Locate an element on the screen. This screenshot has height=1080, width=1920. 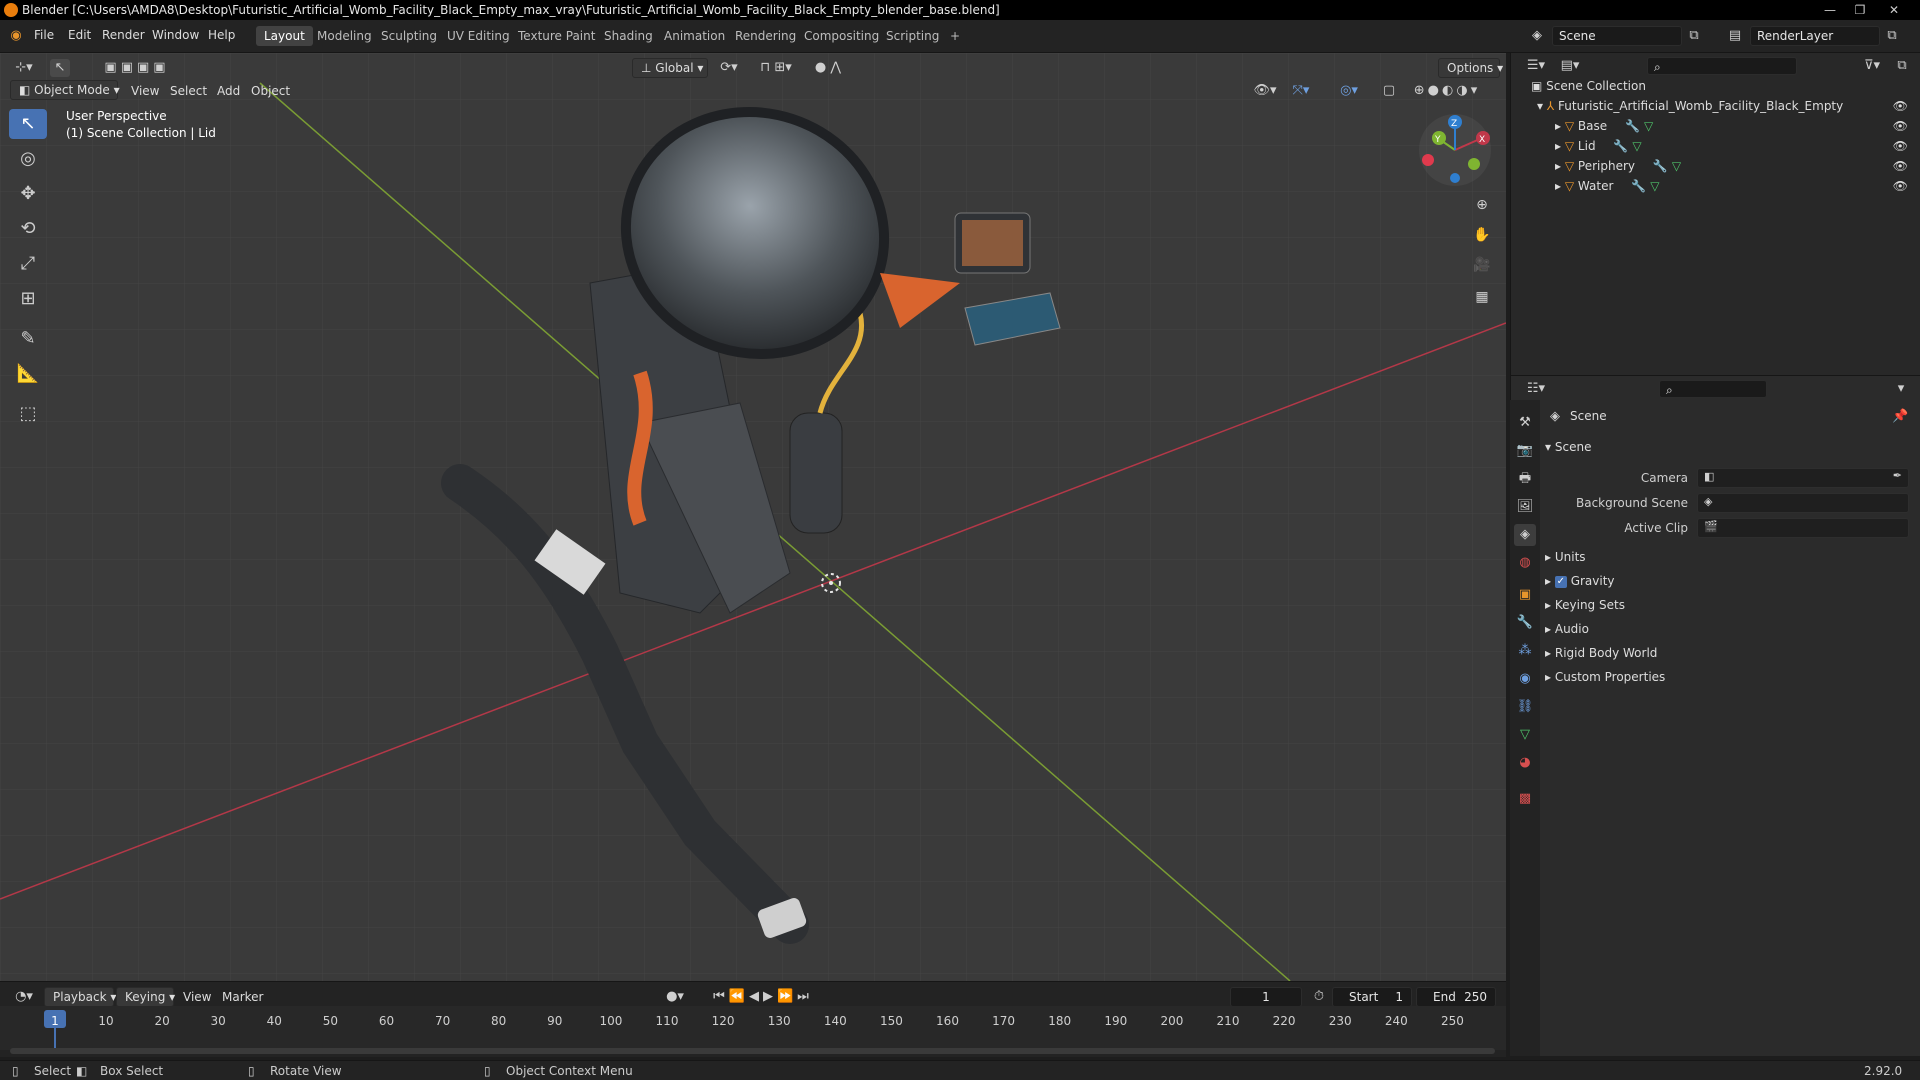
tab-texture-paint: Texture Paint is located at coordinates (556, 36).